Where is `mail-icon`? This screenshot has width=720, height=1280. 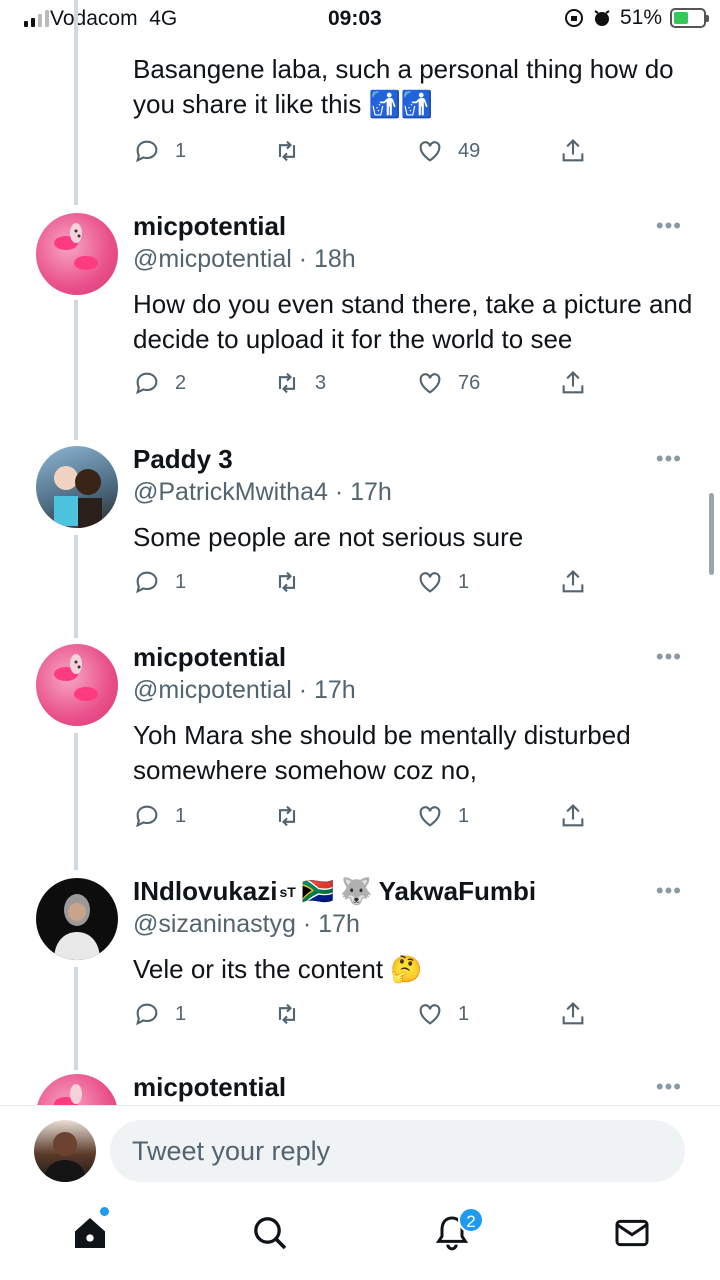 mail-icon is located at coordinates (632, 1233).